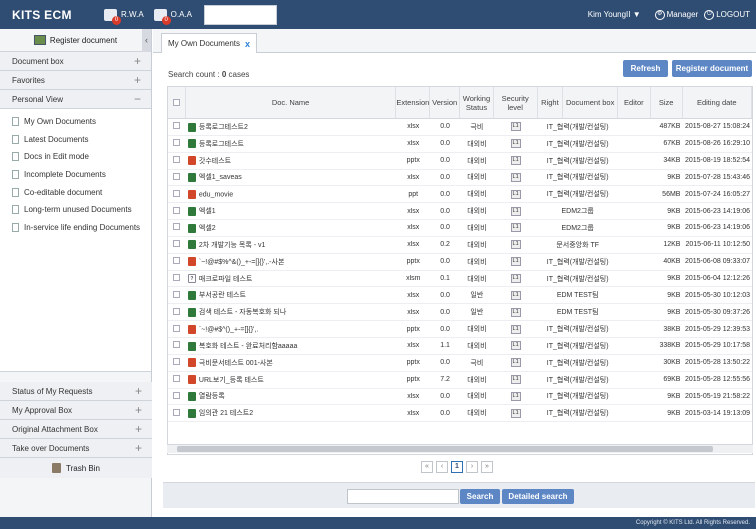 The image size is (756, 529). Describe the element at coordinates (242, 262) in the screenshot. I see `doc-name: `~!@#$%^&()_+-=[]{}',.-사본` at that location.